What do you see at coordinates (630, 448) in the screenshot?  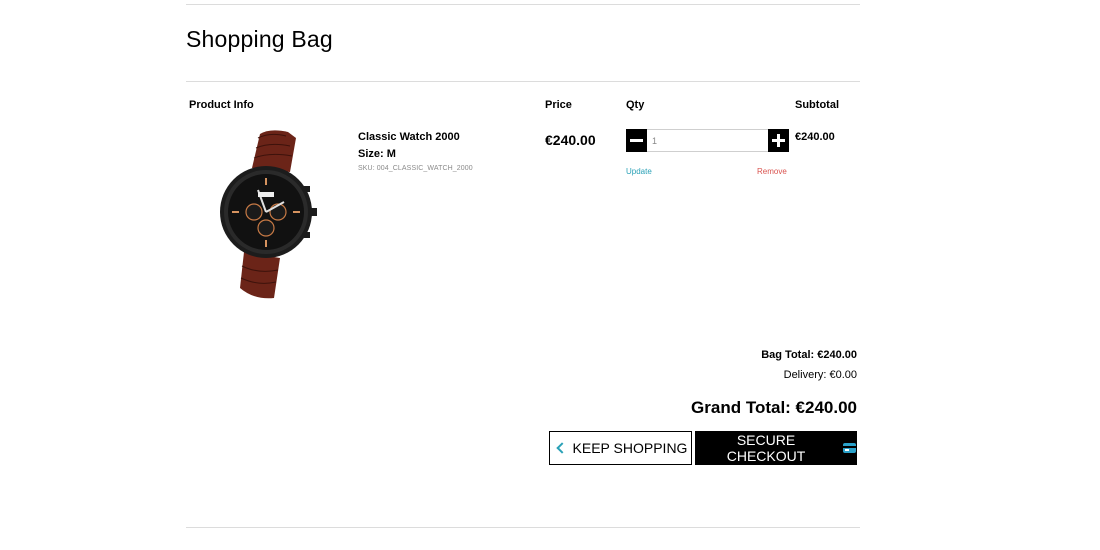 I see `keep-shopping-label: KEEP SHOPPING` at bounding box center [630, 448].